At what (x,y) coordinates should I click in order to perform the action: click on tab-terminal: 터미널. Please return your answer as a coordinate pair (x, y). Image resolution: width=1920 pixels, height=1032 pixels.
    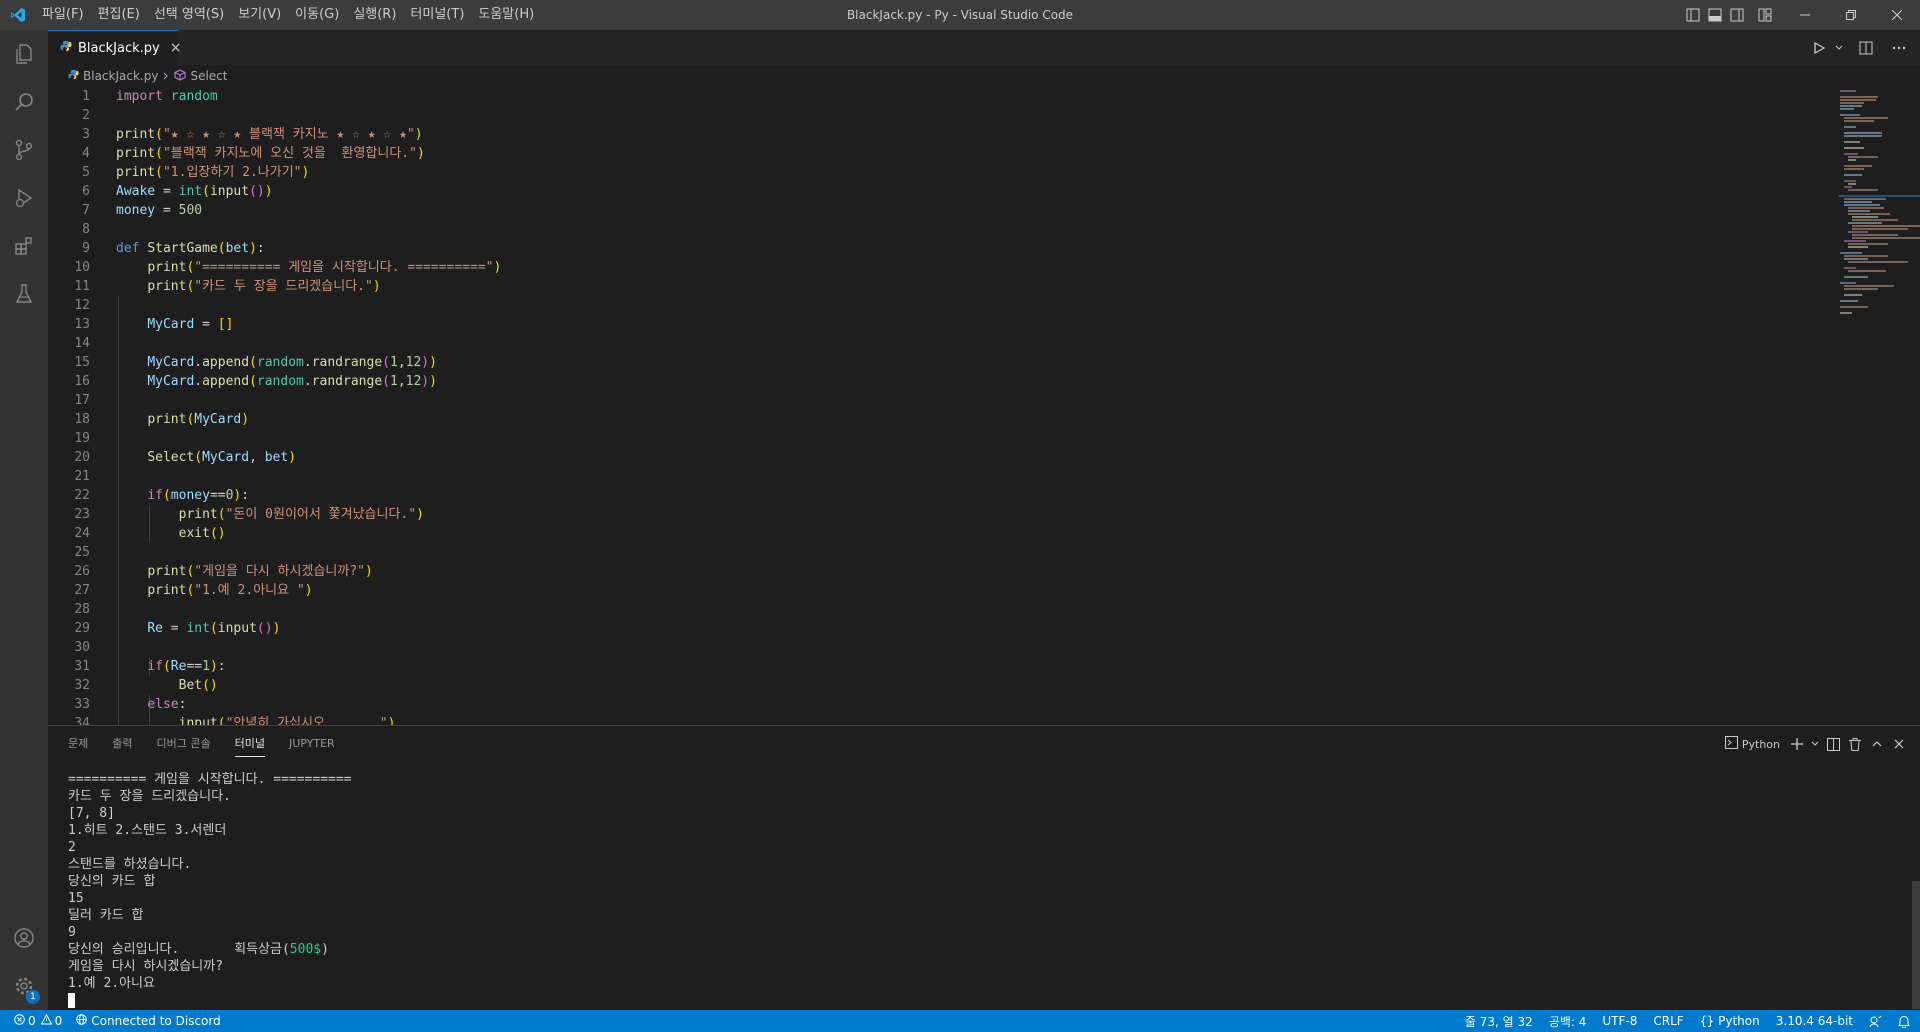
    Looking at the image, I should click on (250, 744).